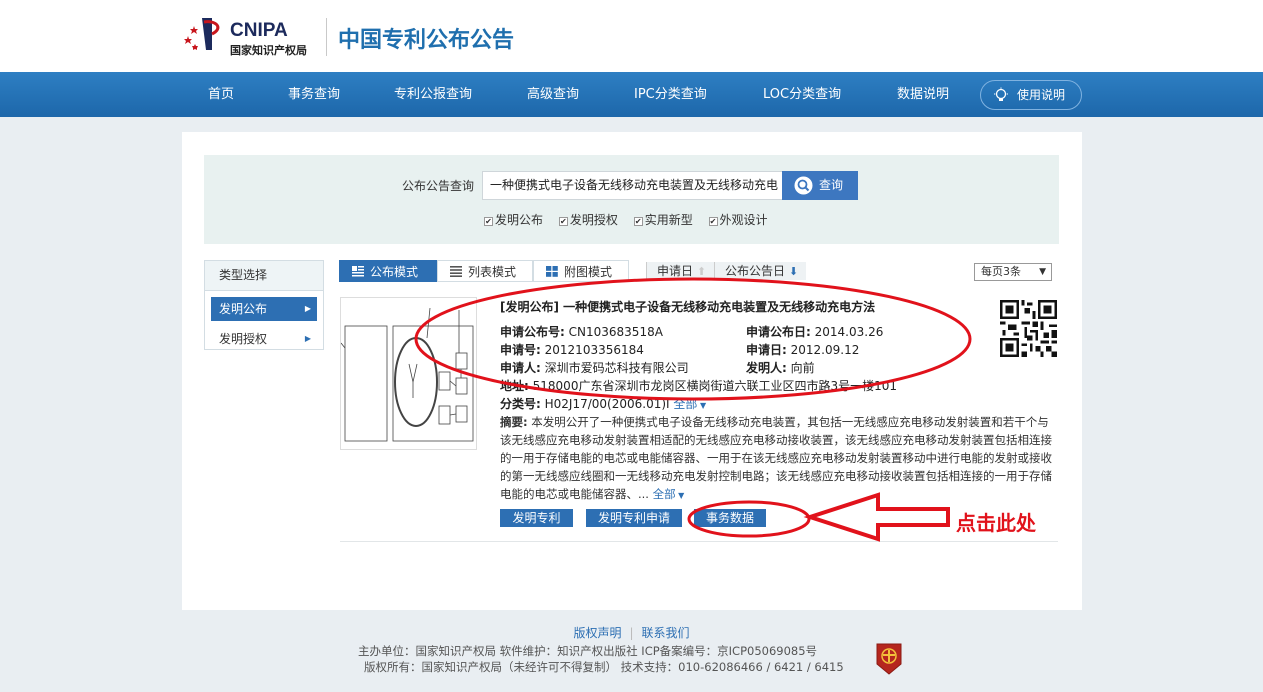 The width and height of the screenshot is (1263, 692). Describe the element at coordinates (668, 220) in the screenshot. I see `checkbox-label: 实用新型` at that location.